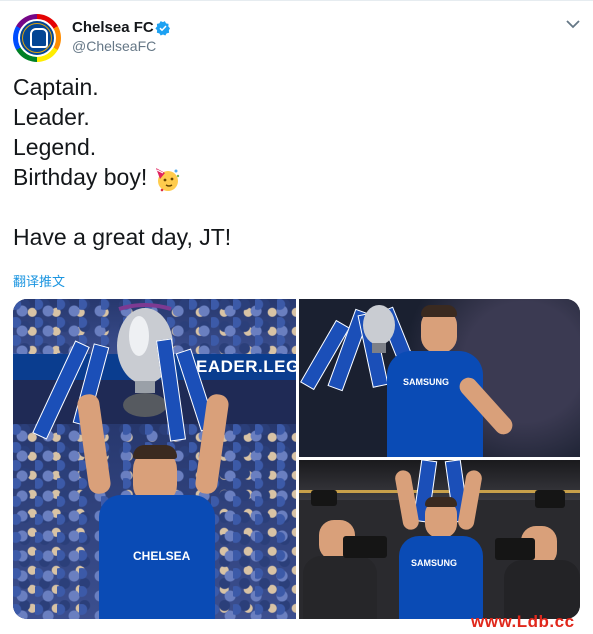 The image size is (593, 634). Describe the element at coordinates (426, 382) in the screenshot. I see `jersey-sponsor: SAMSUNG` at that location.